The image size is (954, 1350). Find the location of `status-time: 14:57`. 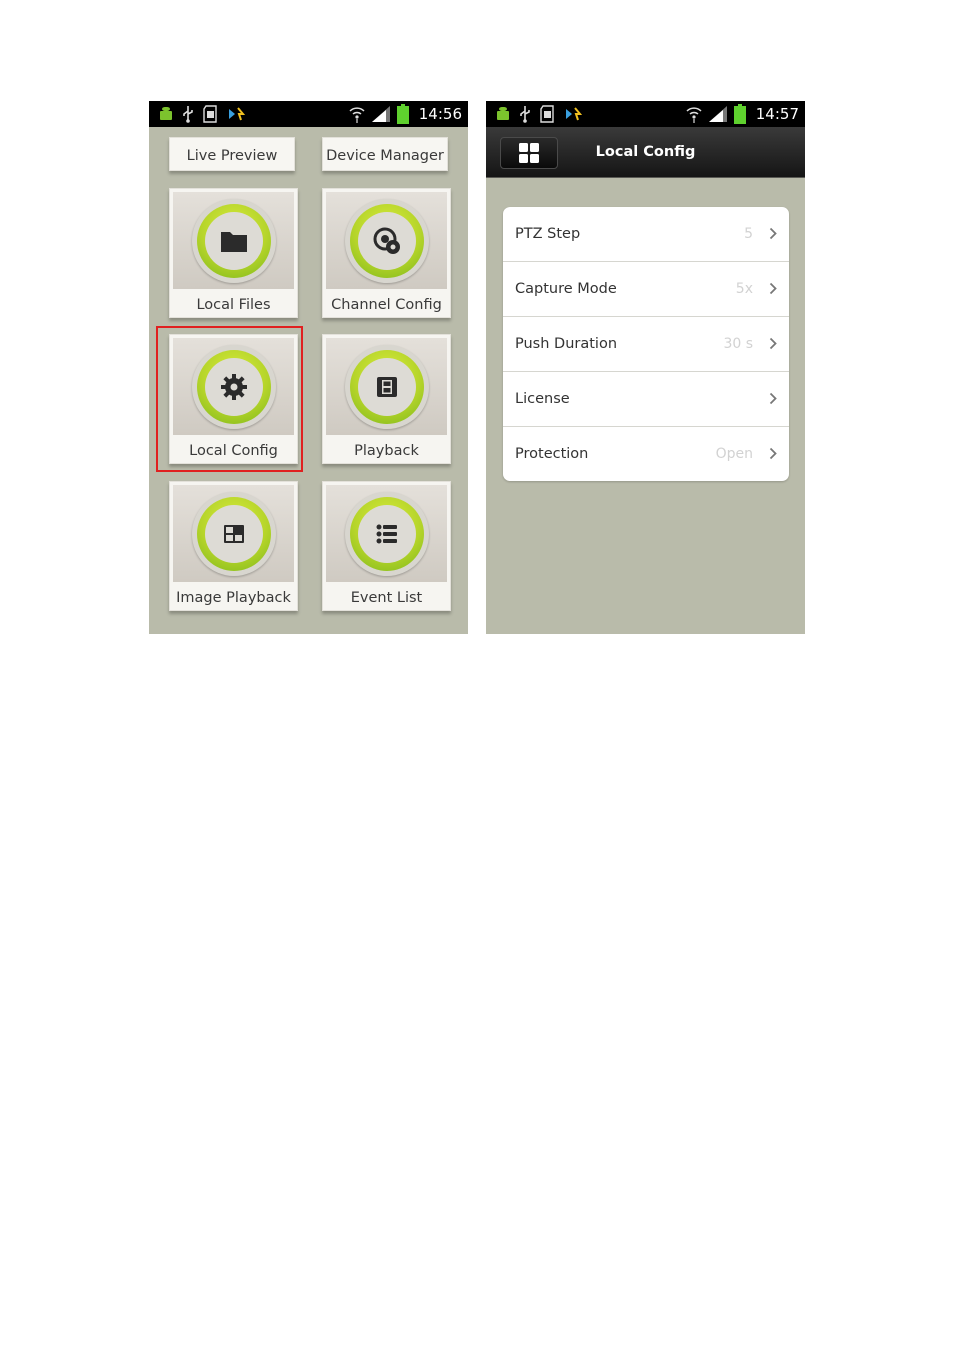

status-time: 14:57 is located at coordinates (777, 114).